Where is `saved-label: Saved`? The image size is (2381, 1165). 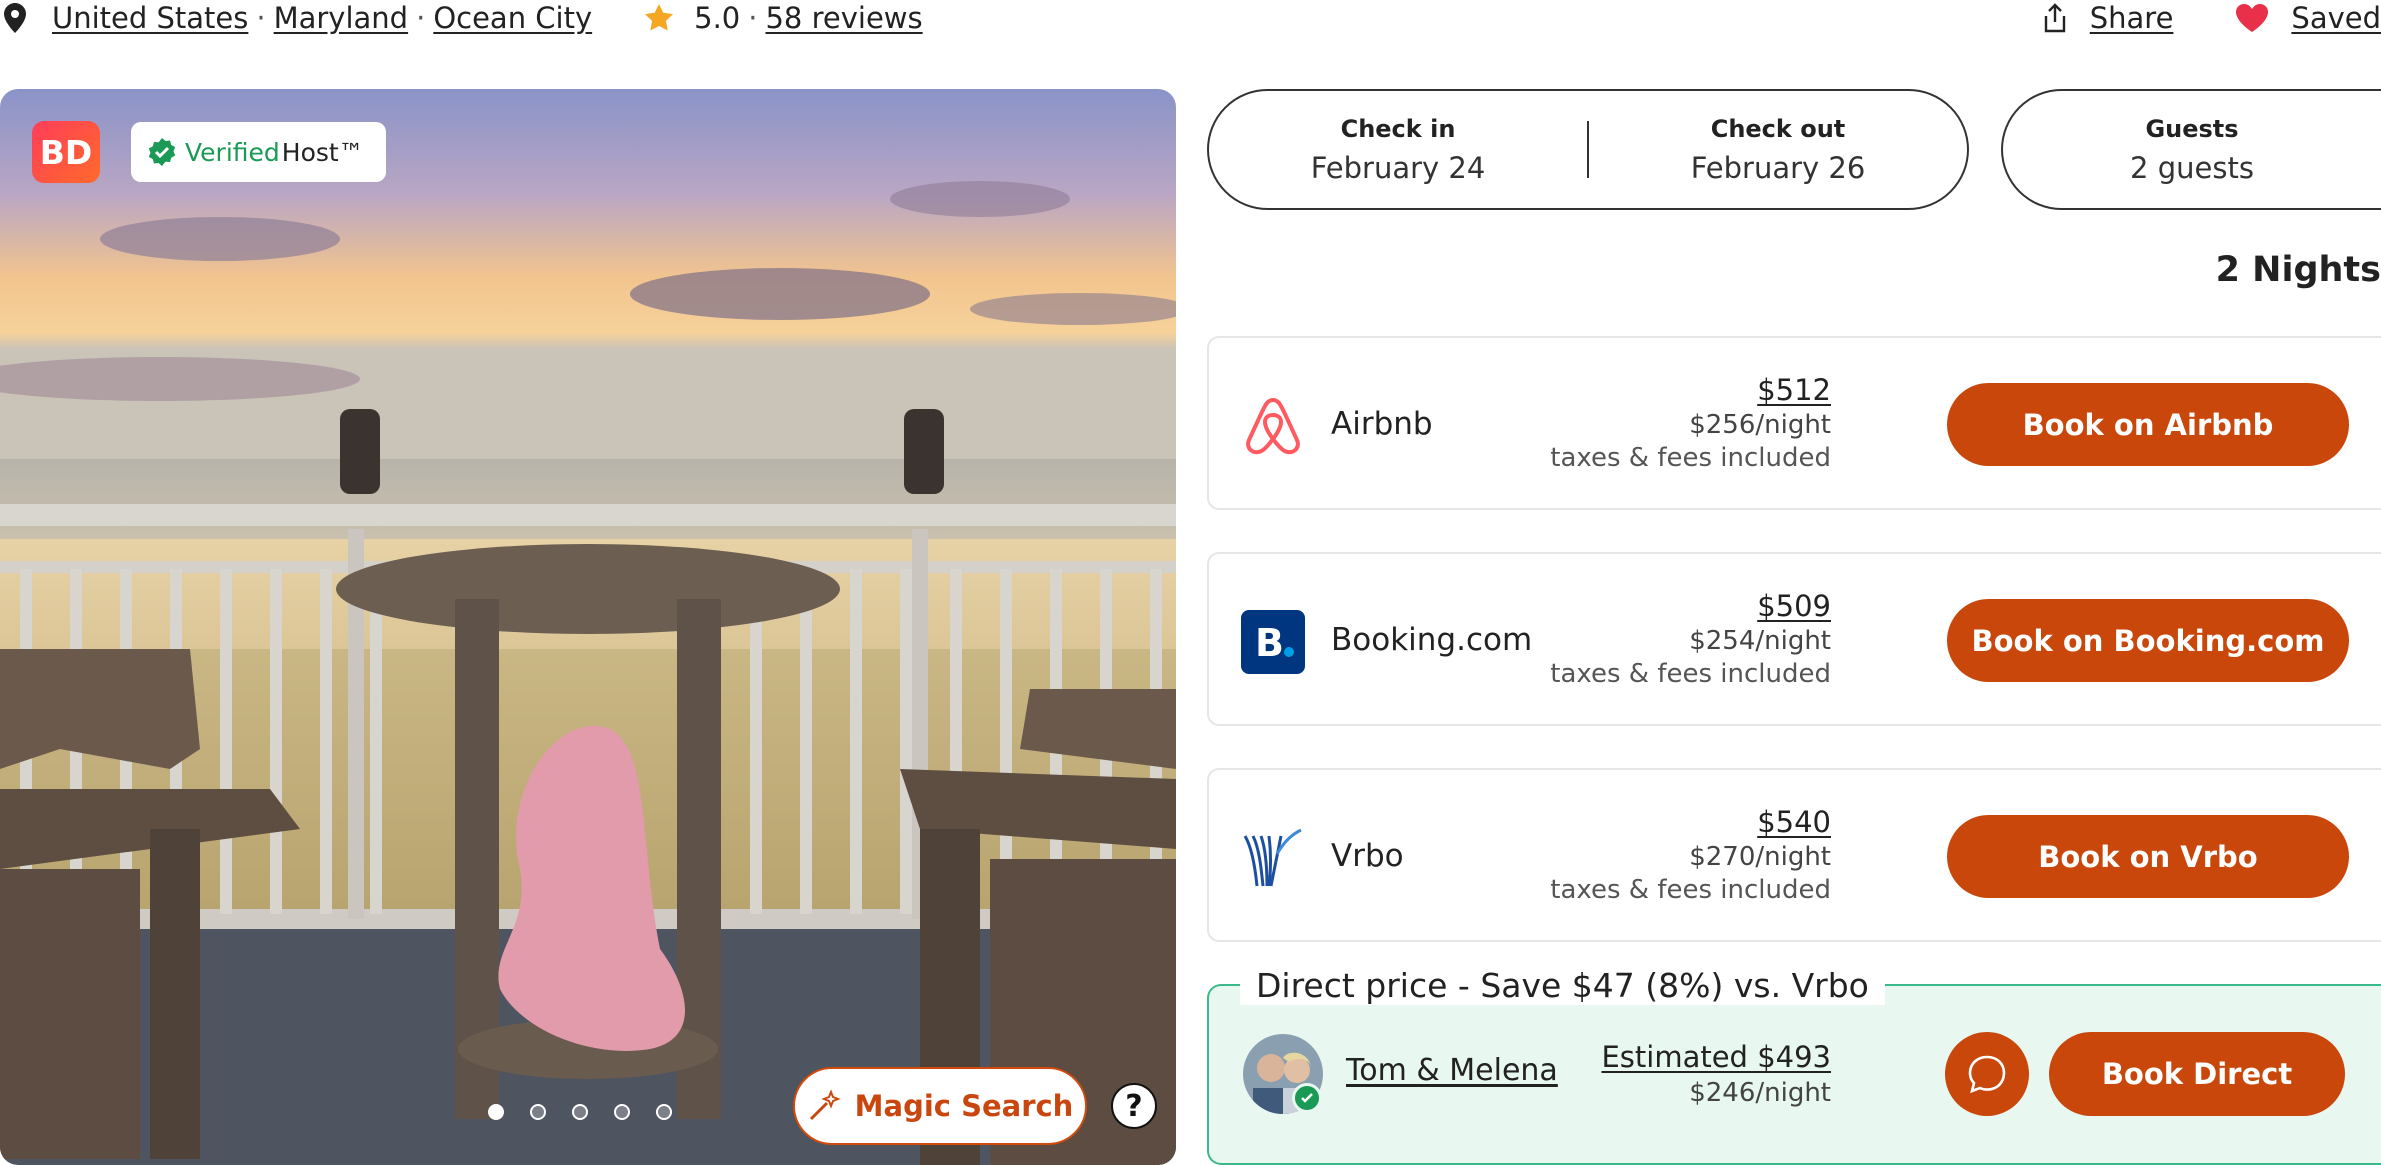 saved-label: Saved is located at coordinates (2336, 18).